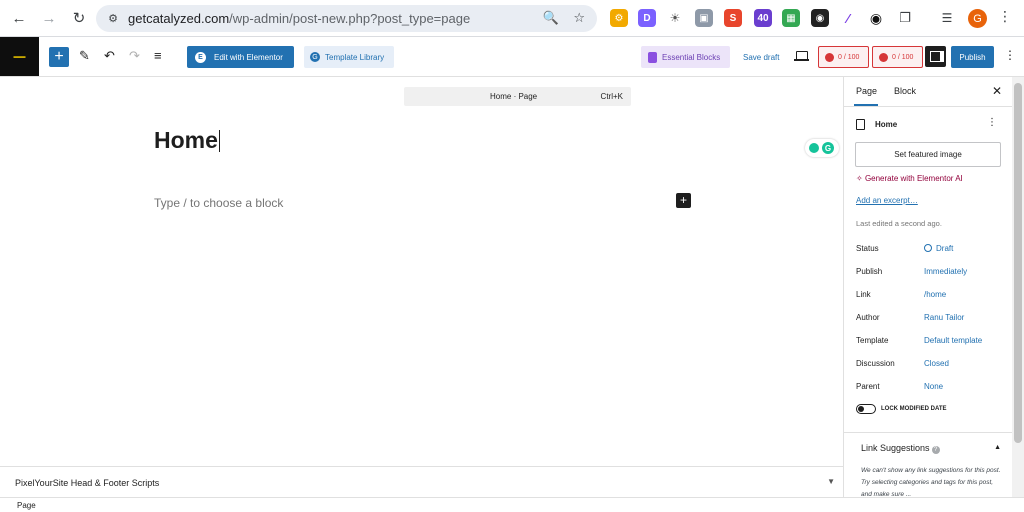 The width and height of the screenshot is (1024, 512). I want to click on text-caret, so click(219, 141).